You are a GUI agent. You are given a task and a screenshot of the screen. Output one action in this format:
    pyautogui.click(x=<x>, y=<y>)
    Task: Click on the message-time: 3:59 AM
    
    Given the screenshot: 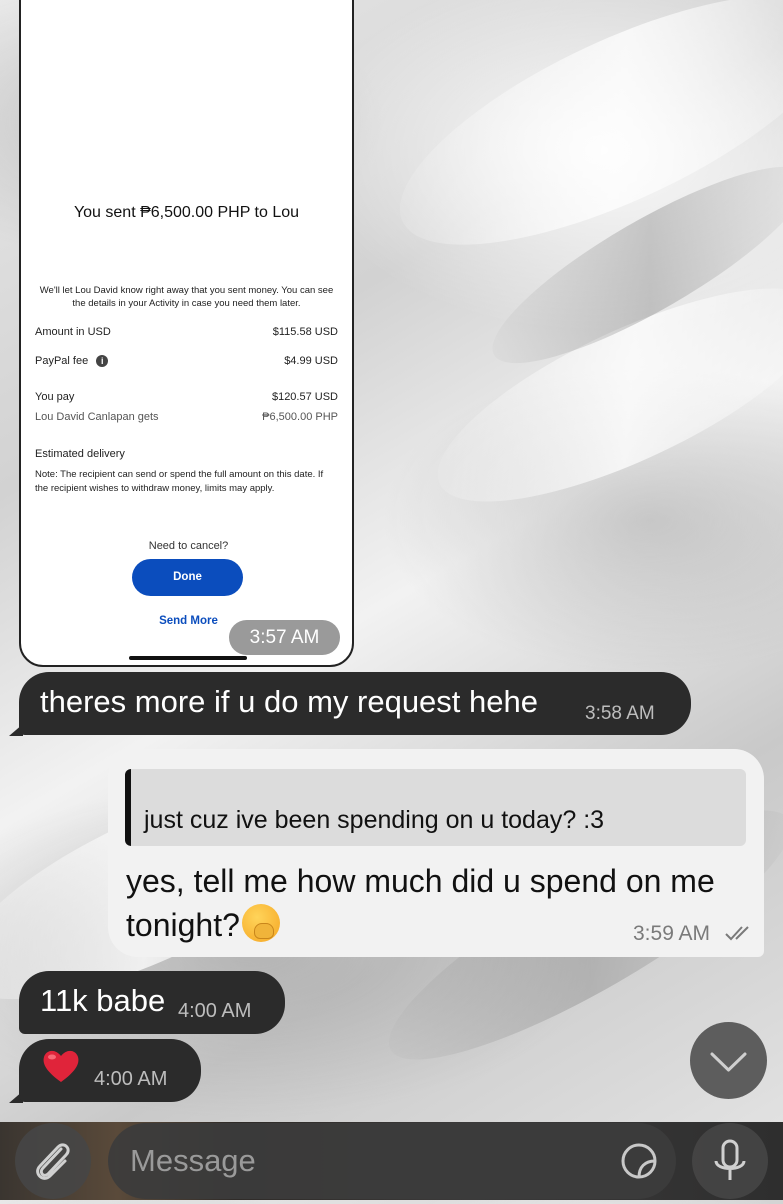 What is the action you would take?
    pyautogui.click(x=672, y=933)
    